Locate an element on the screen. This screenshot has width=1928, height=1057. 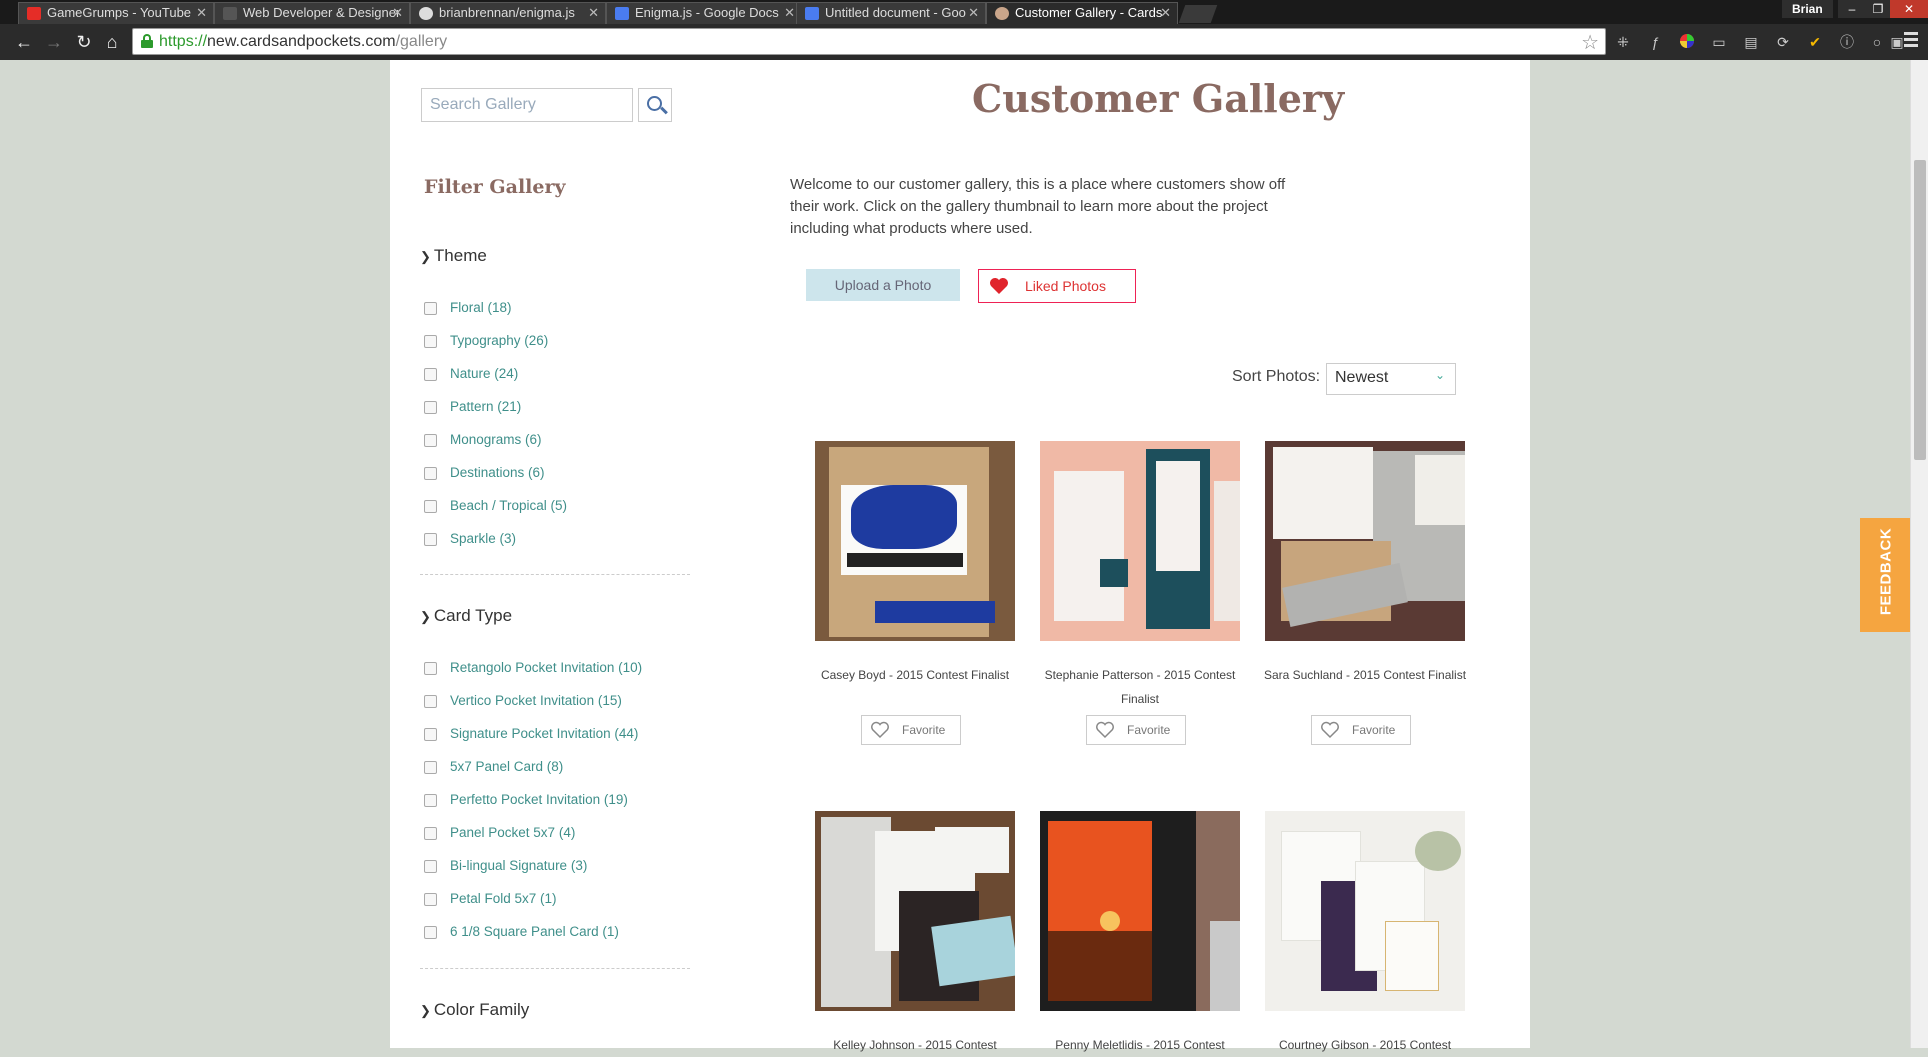
filter-option-label: 6 1/8 Square Panel Card (1) is located at coordinates (534, 931).